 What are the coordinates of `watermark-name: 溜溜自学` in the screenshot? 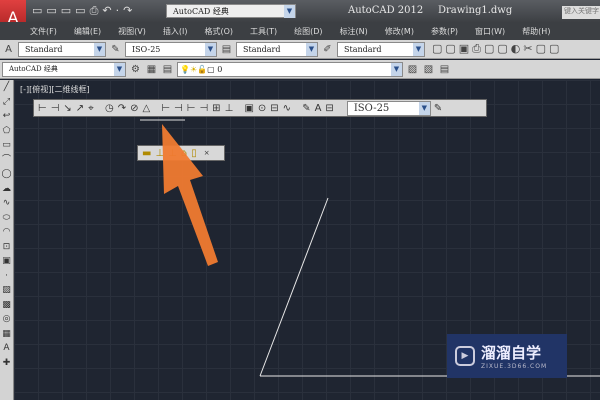 It's located at (511, 353).